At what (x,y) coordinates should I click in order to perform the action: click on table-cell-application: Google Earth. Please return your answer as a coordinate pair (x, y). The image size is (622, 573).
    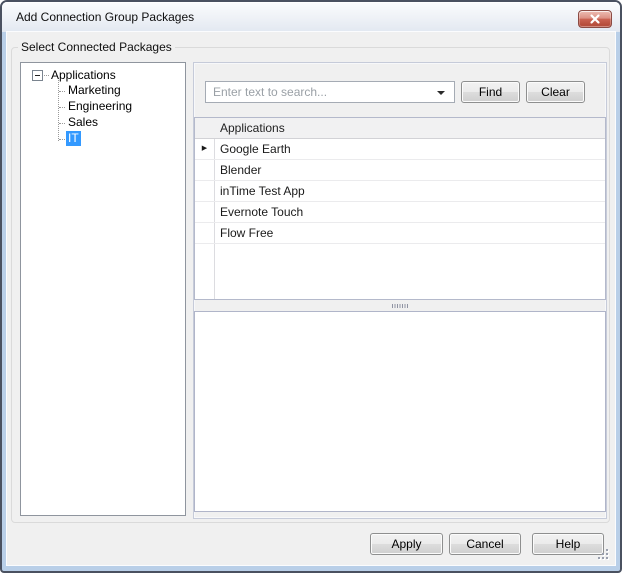
    Looking at the image, I should click on (412, 149).